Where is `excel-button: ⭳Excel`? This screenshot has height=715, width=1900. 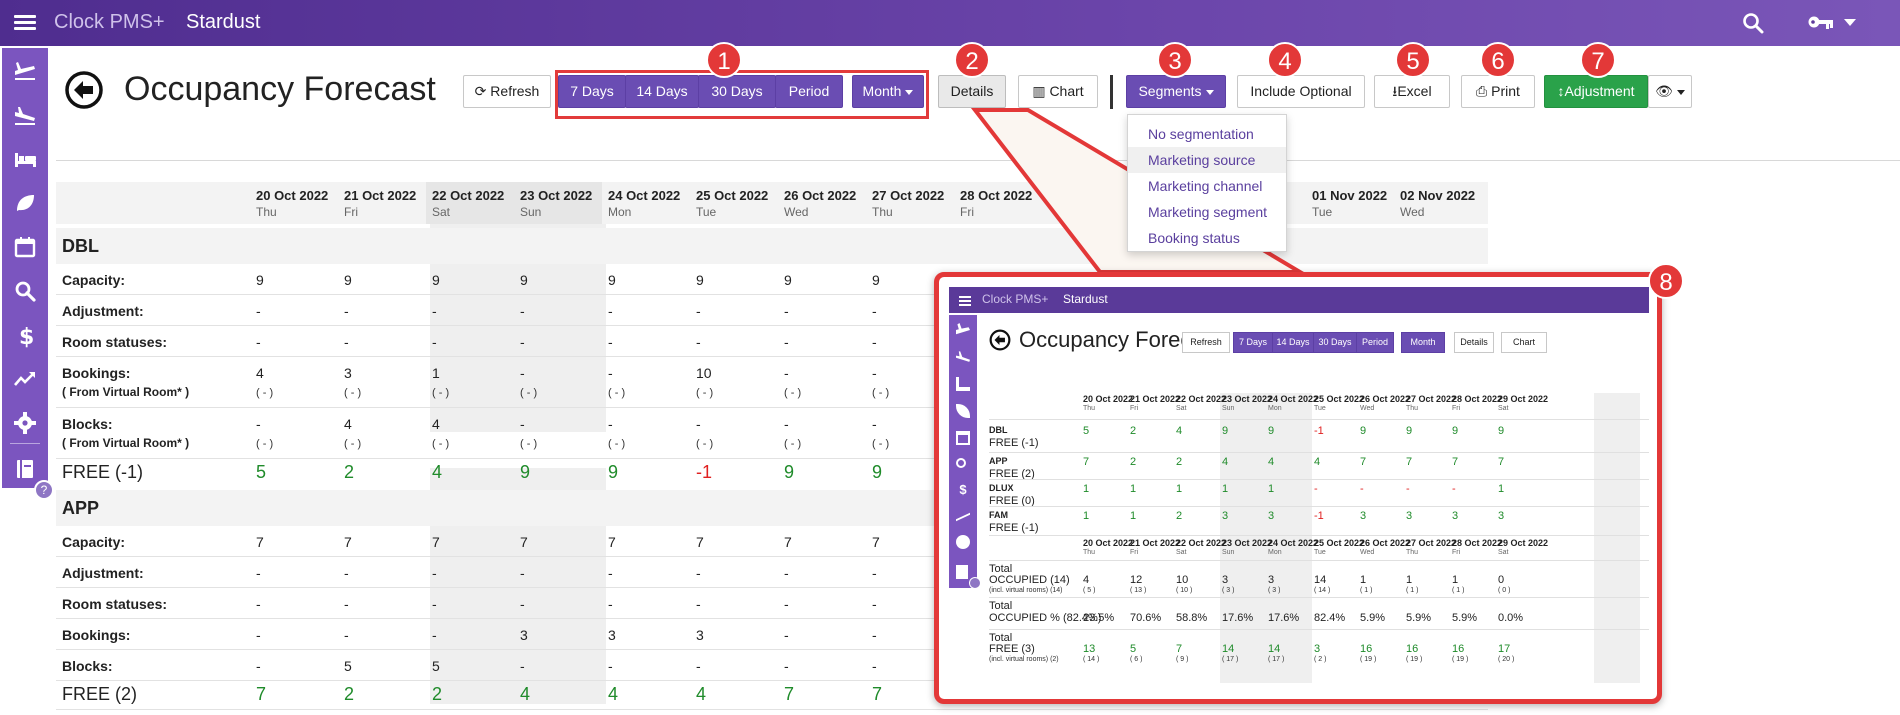 excel-button: ⭳Excel is located at coordinates (1412, 91).